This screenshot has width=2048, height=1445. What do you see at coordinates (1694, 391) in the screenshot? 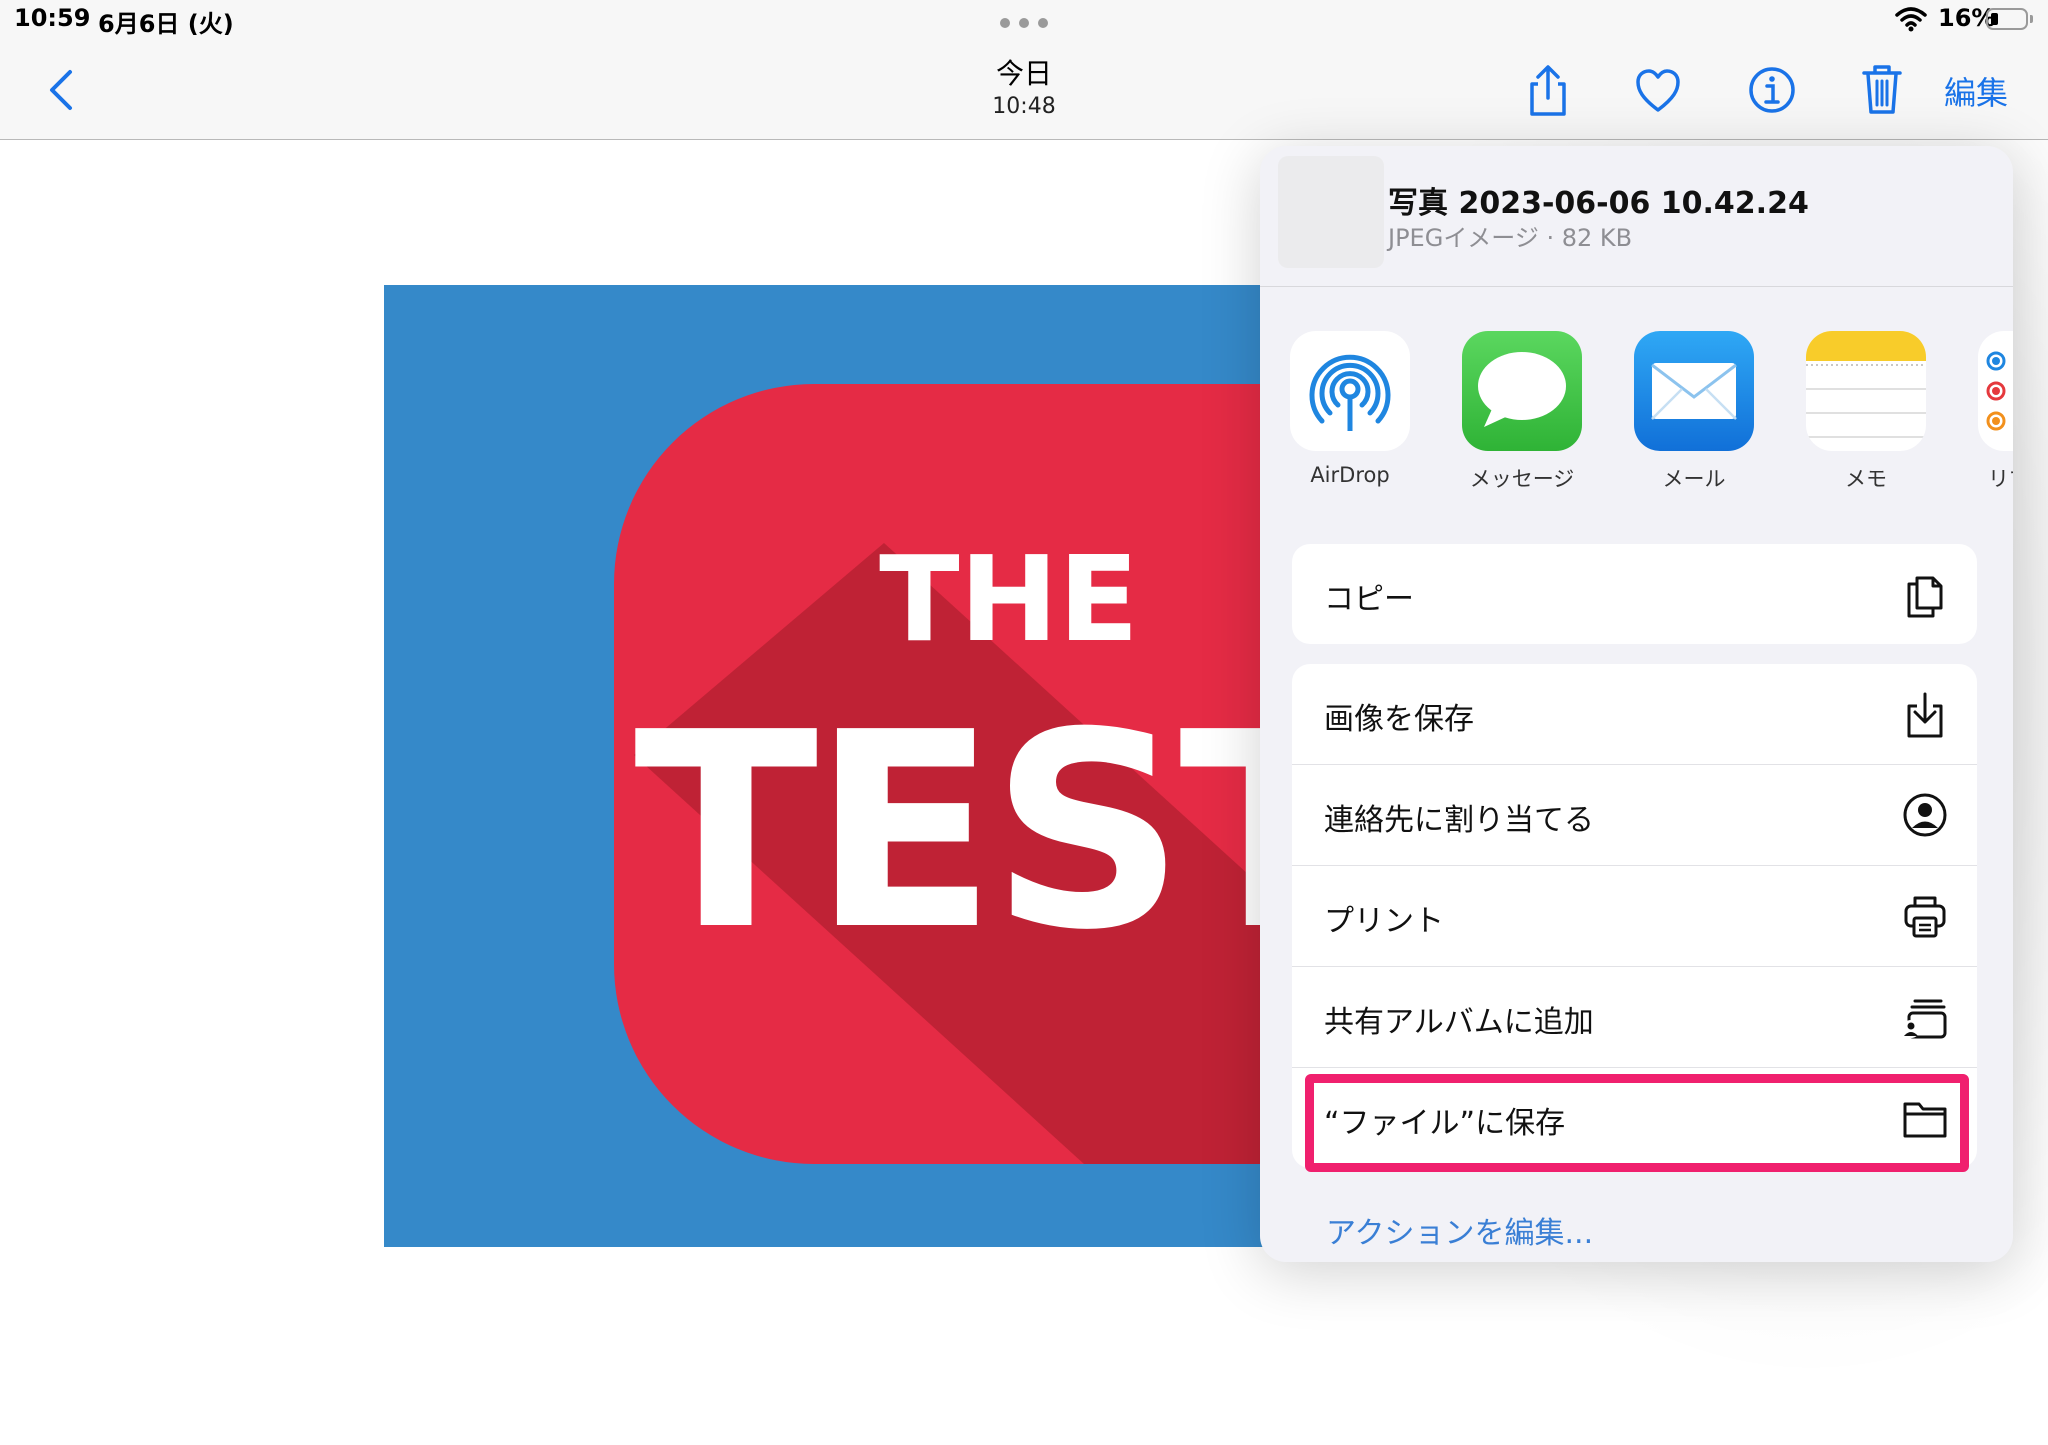
I see `mail-icon` at bounding box center [1694, 391].